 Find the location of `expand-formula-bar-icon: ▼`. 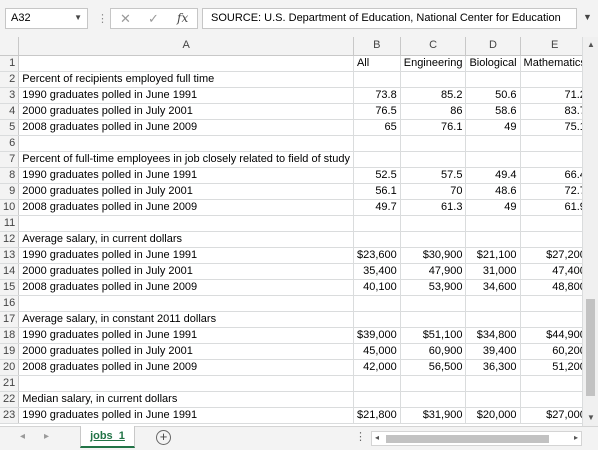

expand-formula-bar-icon: ▼ is located at coordinates (587, 17).